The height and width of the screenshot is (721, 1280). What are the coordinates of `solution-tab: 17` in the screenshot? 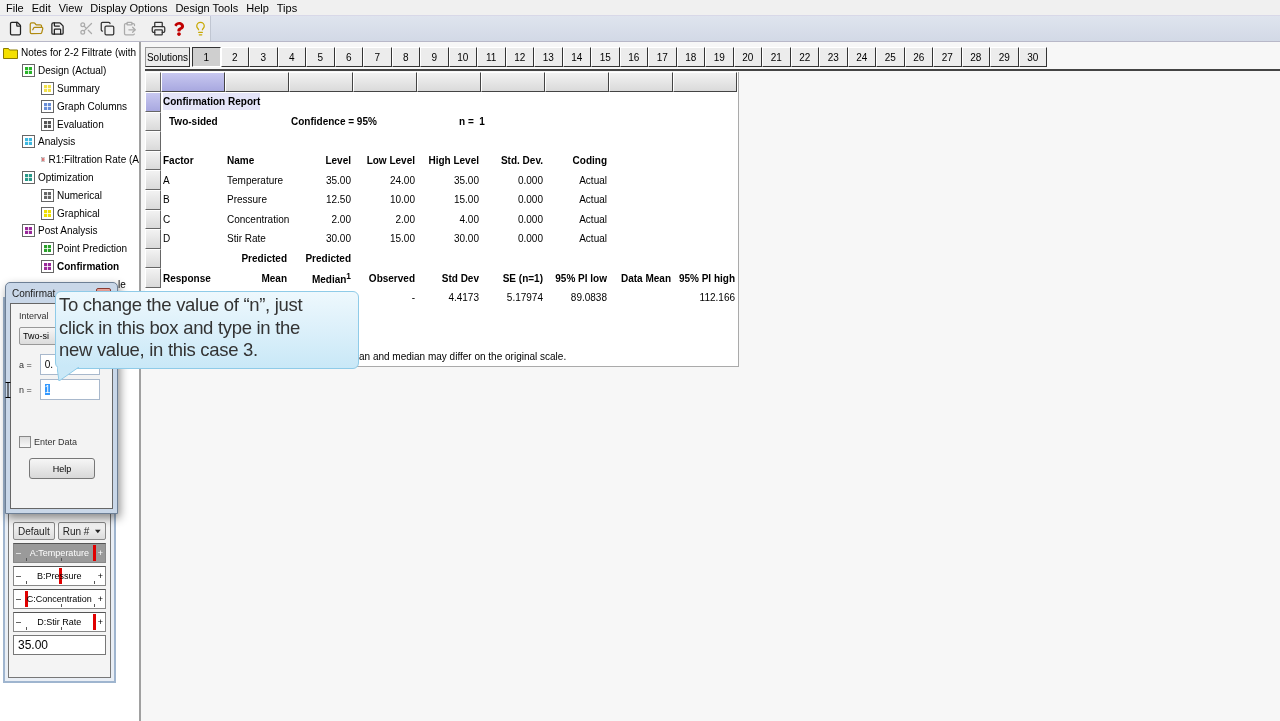 It's located at (662, 57).